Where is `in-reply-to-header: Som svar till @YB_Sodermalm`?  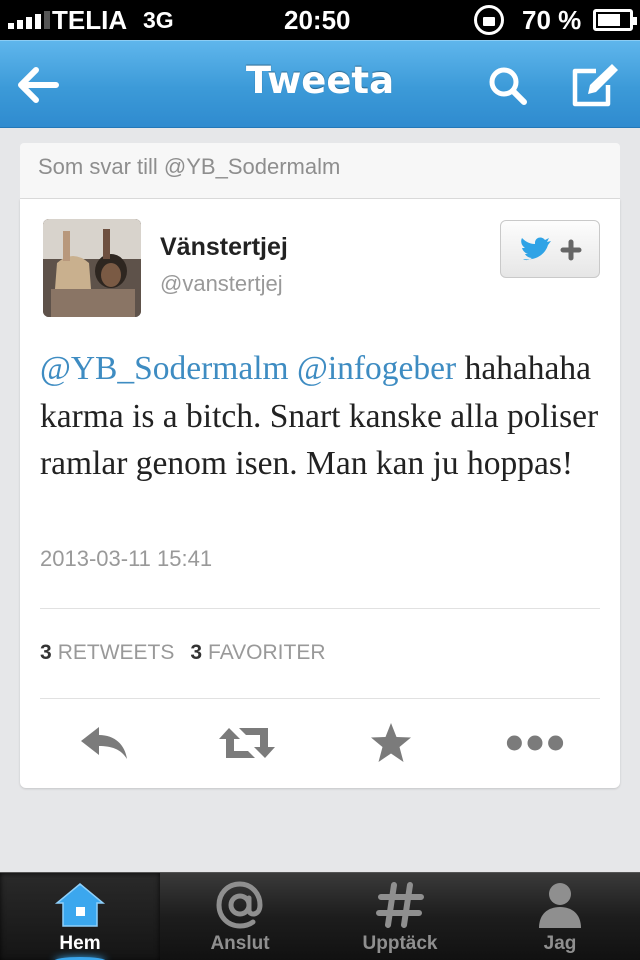
in-reply-to-header: Som svar till @YB_Sodermalm is located at coordinates (320, 171).